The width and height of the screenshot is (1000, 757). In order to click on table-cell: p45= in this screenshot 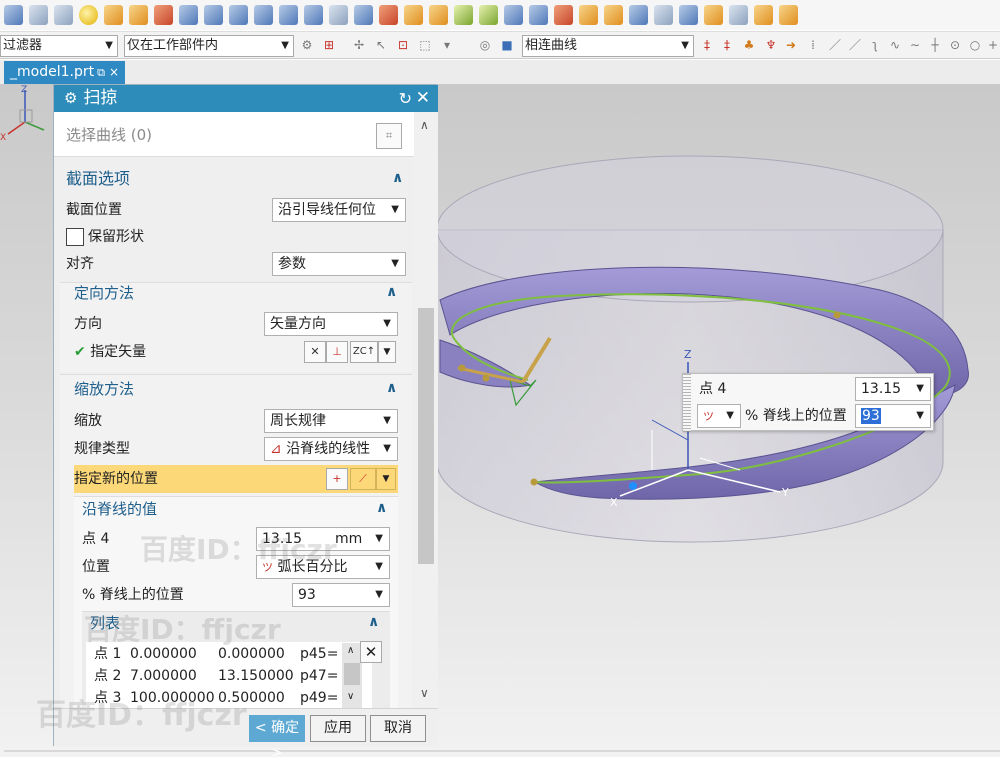, I will do `click(319, 654)`.